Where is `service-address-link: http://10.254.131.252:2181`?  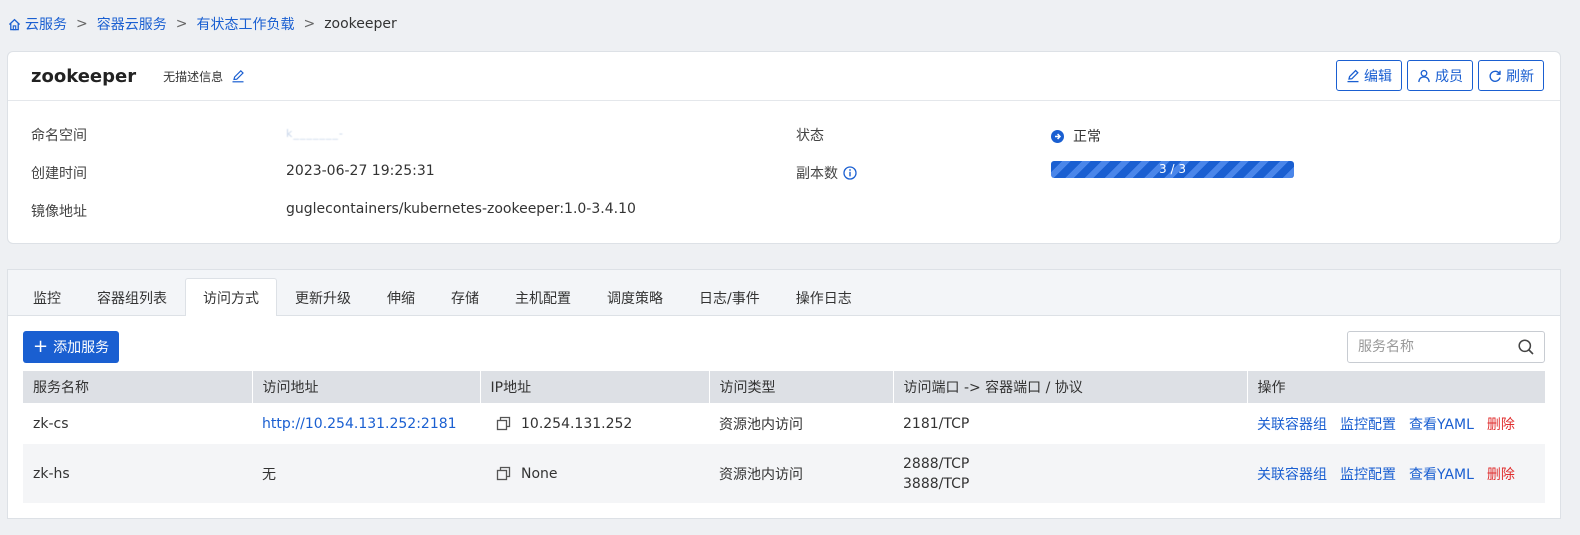 service-address-link: http://10.254.131.252:2181 is located at coordinates (359, 424).